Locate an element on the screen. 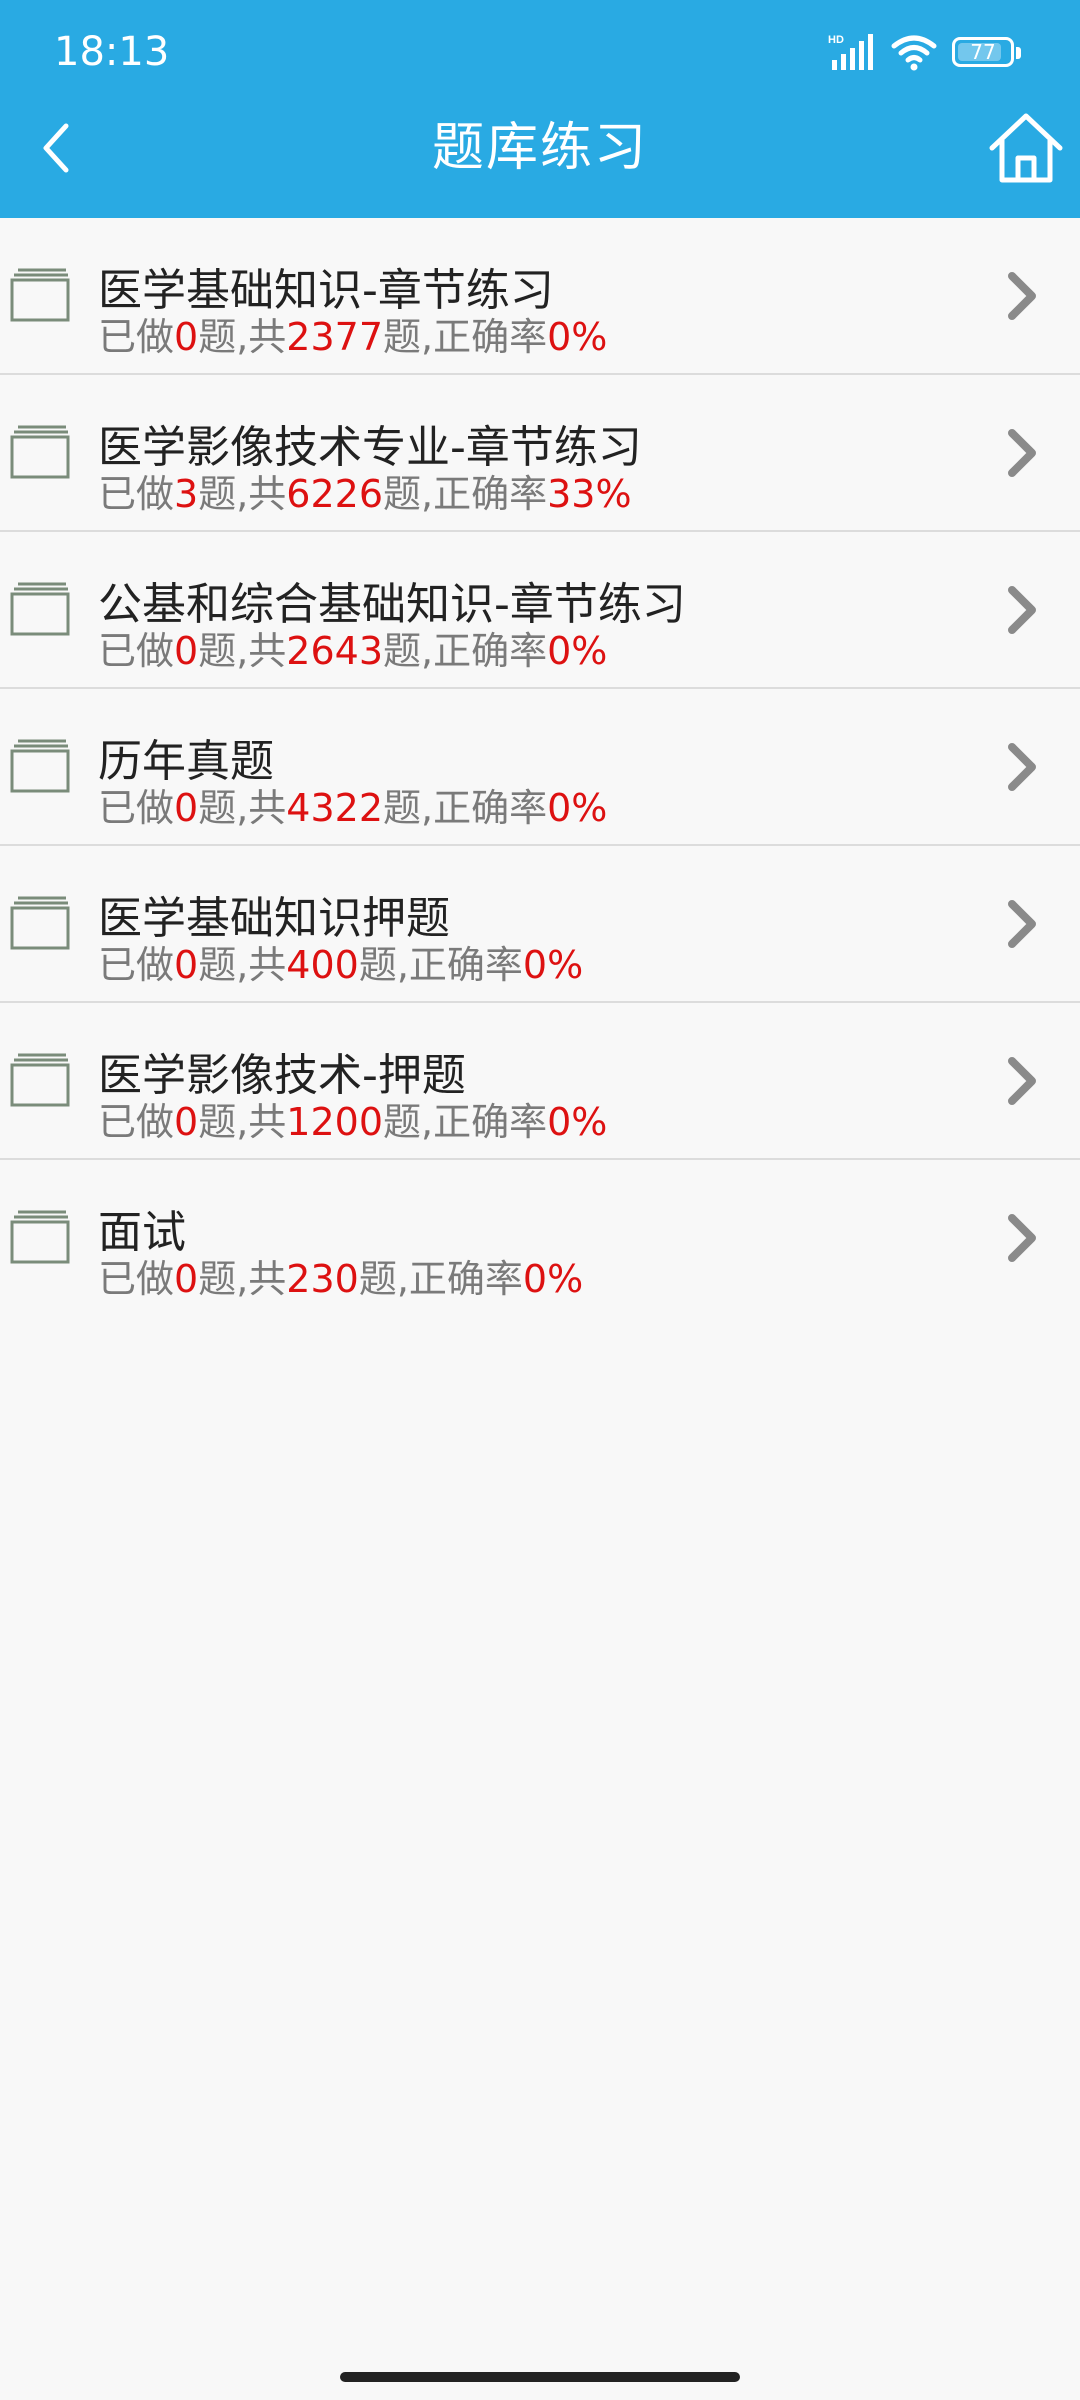 The height and width of the screenshot is (2400, 1080). list-item-4: 医学基础知识押题 已做0题,共400题,正确率0% is located at coordinates (540, 924).